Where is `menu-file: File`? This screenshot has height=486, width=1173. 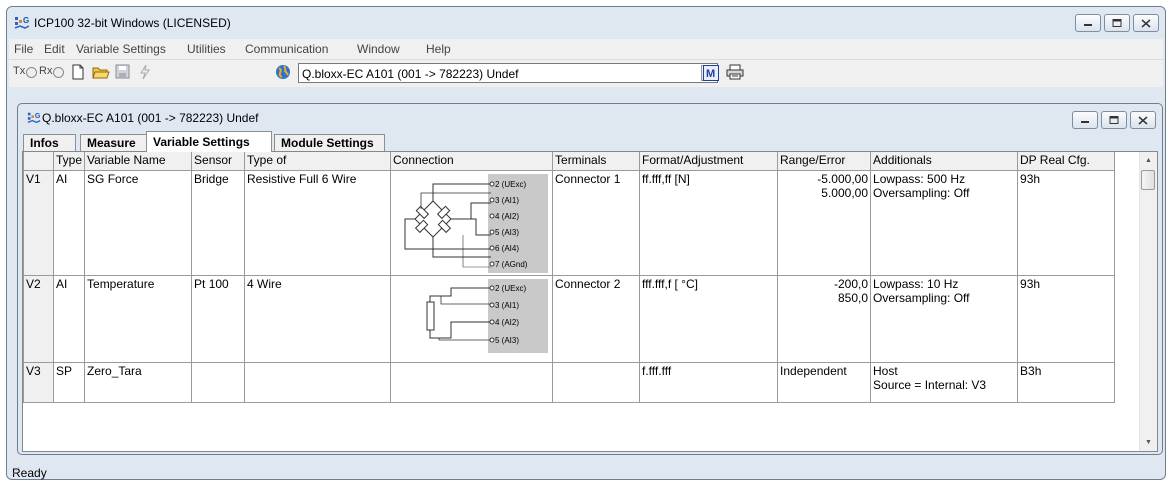 menu-file: File is located at coordinates (23, 49).